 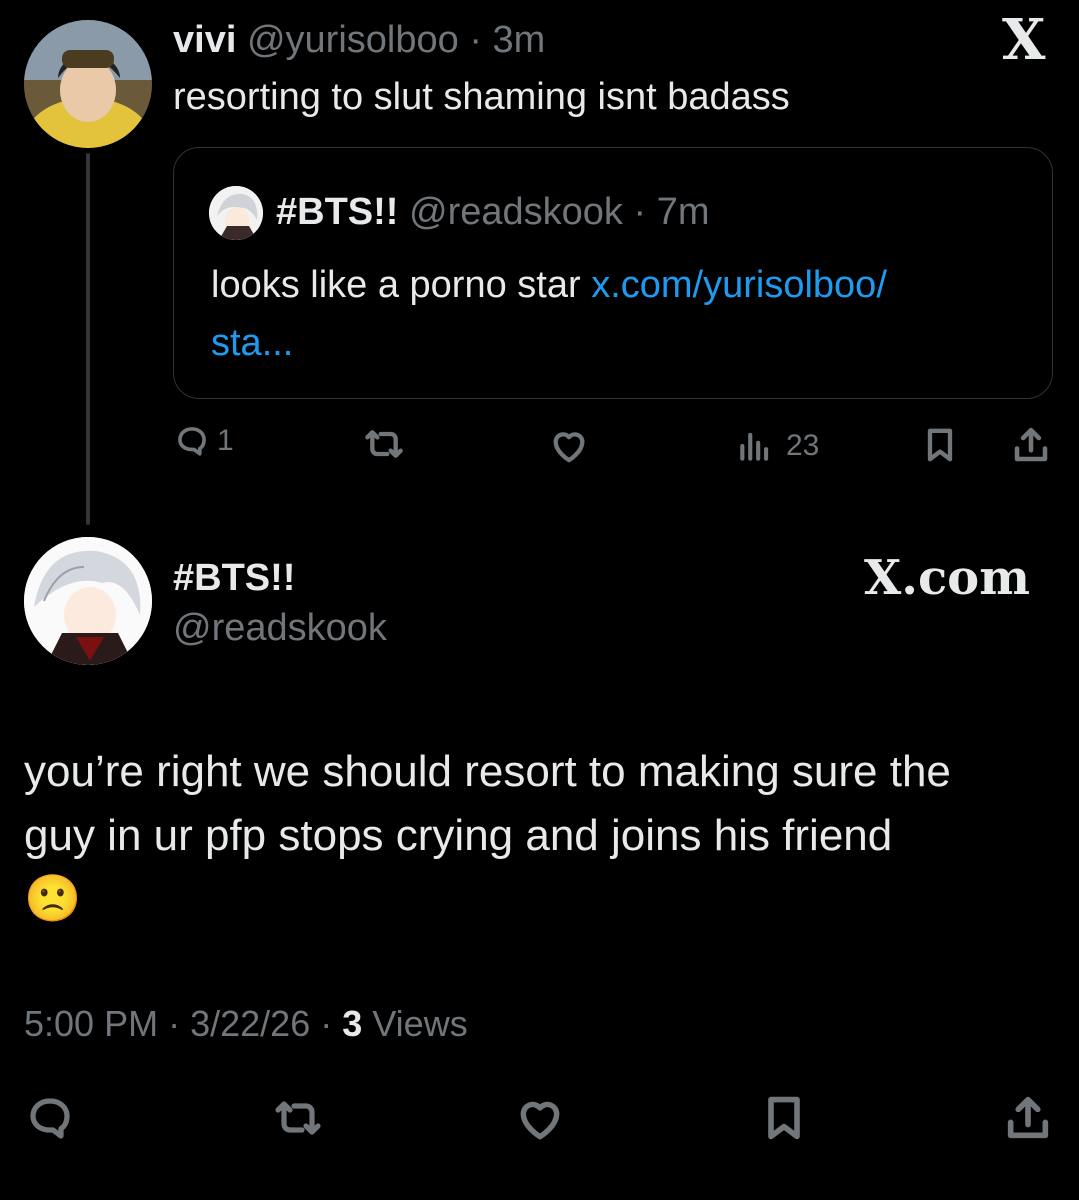 What do you see at coordinates (481, 97) in the screenshot?
I see `reply-text: resorting to slut shaming isnt badass` at bounding box center [481, 97].